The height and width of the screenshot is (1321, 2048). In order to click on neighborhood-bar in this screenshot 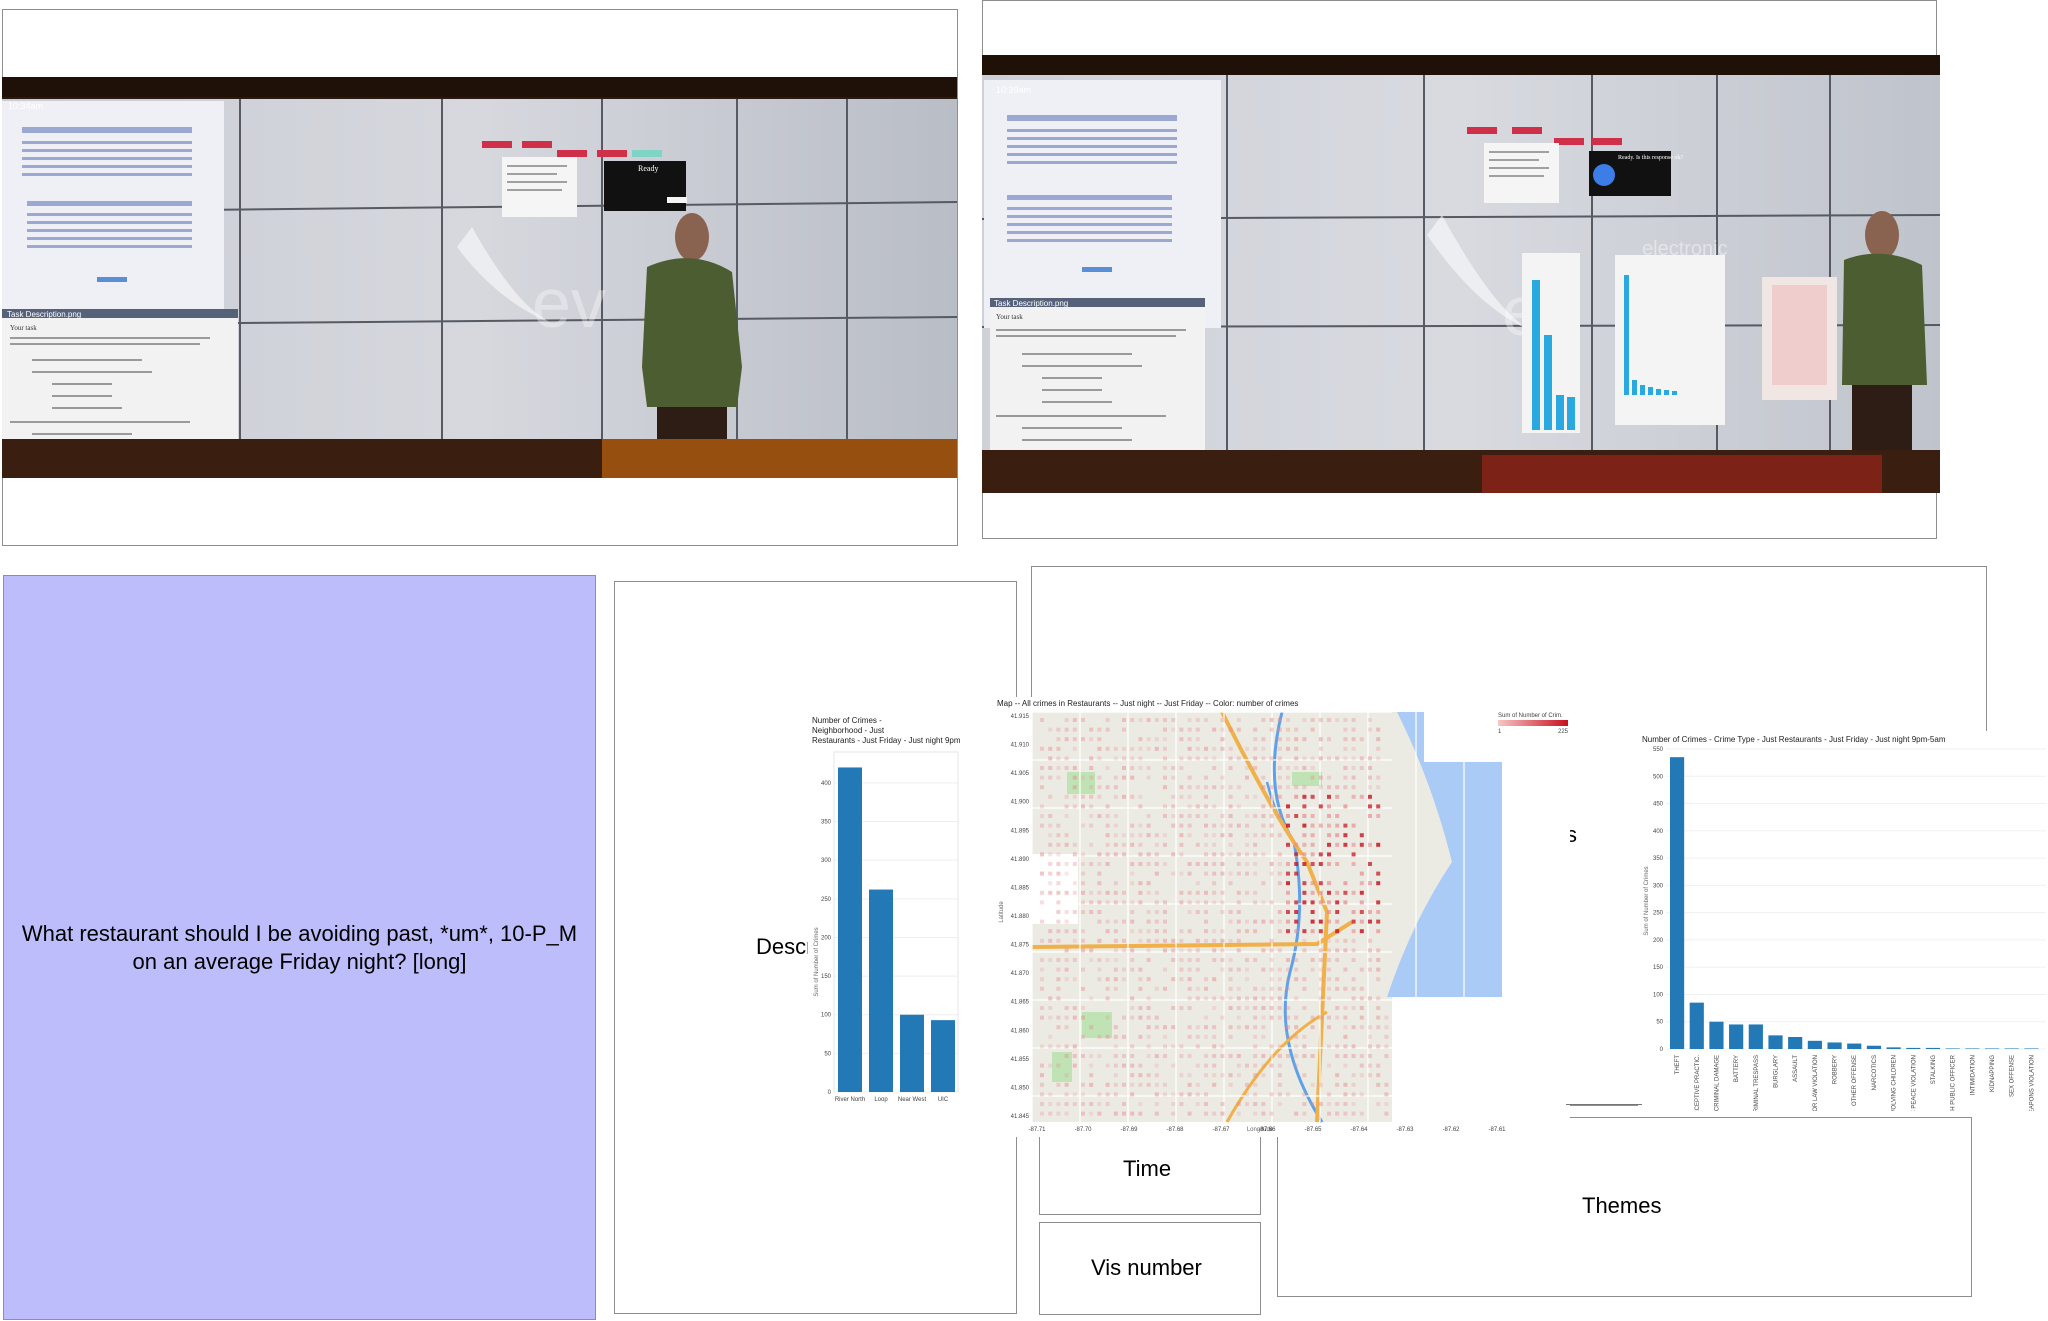, I will do `click(881, 990)`.